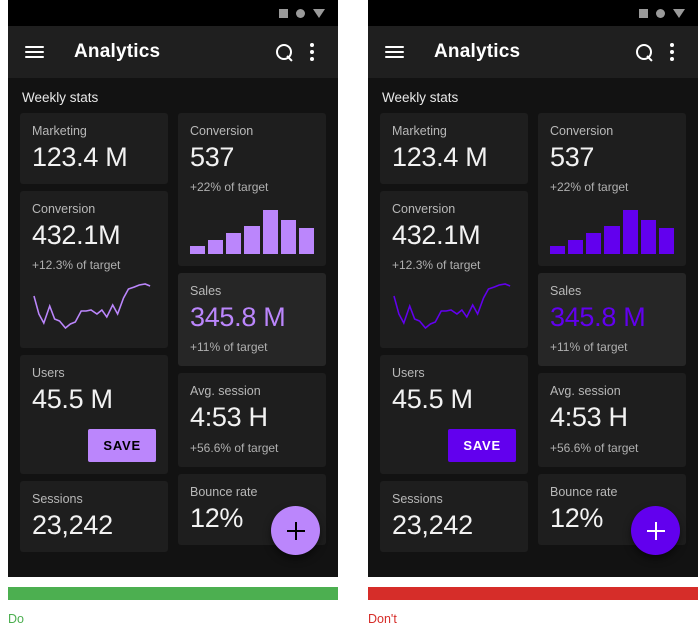 The image size is (698, 640). What do you see at coordinates (60, 97) in the screenshot?
I see `section-title: Weekly stats` at bounding box center [60, 97].